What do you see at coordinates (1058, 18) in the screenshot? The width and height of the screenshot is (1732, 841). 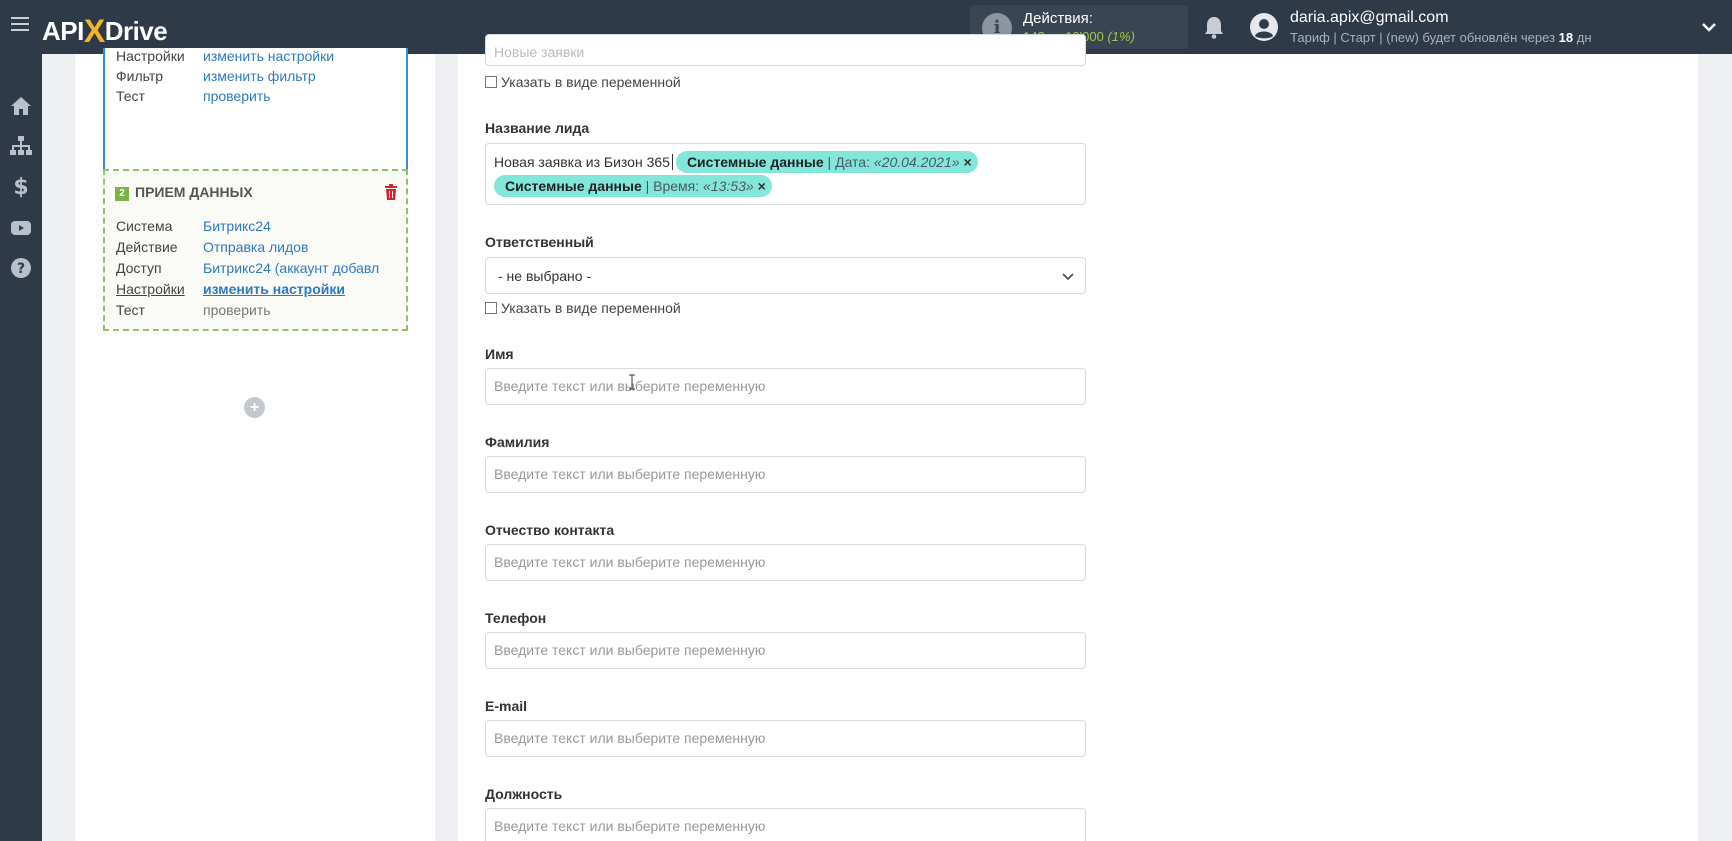 I see `actions-title: Действия:` at bounding box center [1058, 18].